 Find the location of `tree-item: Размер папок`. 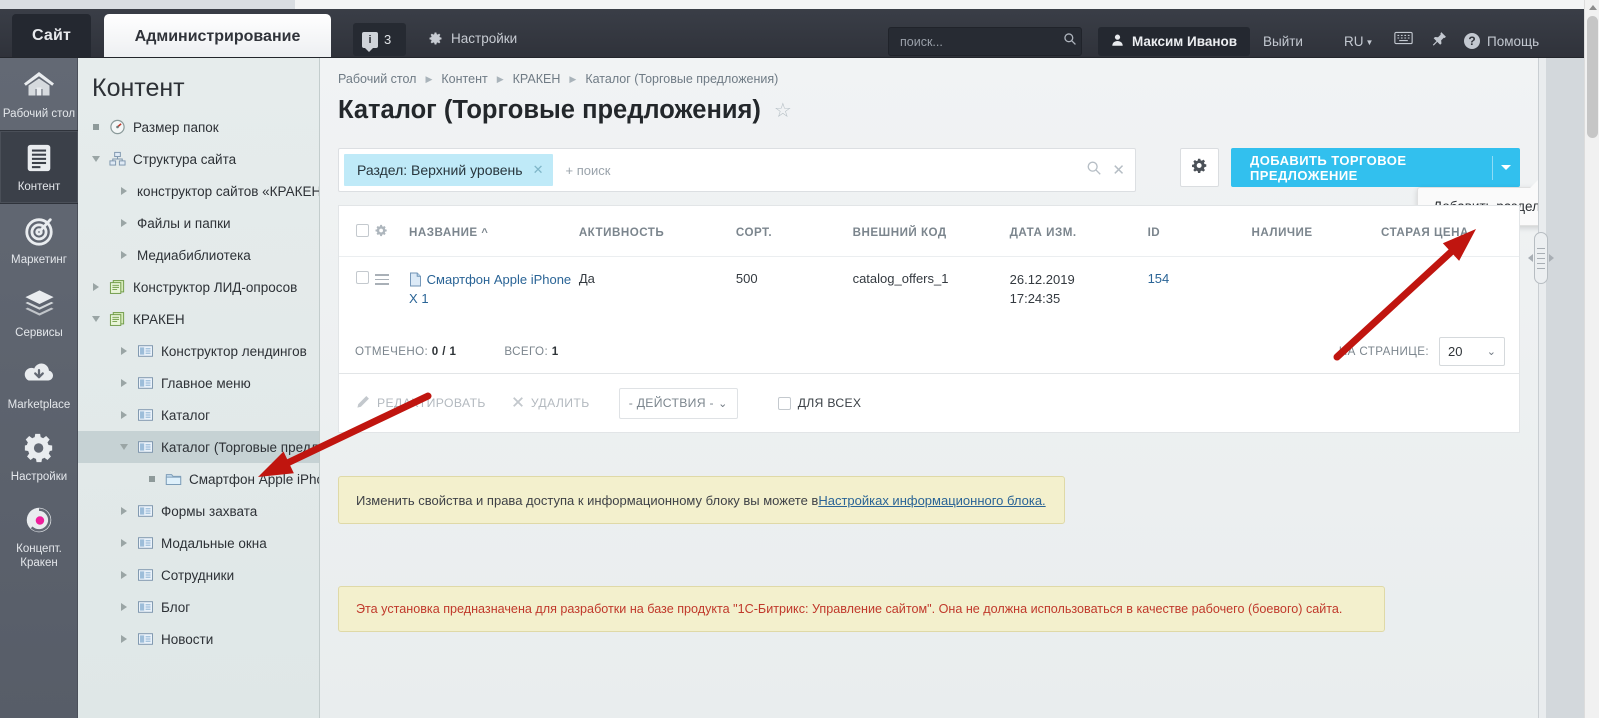

tree-item: Размер папок is located at coordinates (198, 127).